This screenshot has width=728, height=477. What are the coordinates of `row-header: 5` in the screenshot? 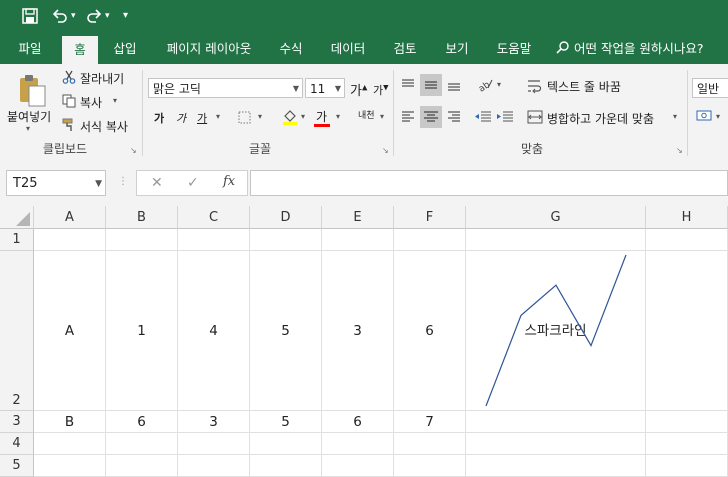 It's located at (17, 466).